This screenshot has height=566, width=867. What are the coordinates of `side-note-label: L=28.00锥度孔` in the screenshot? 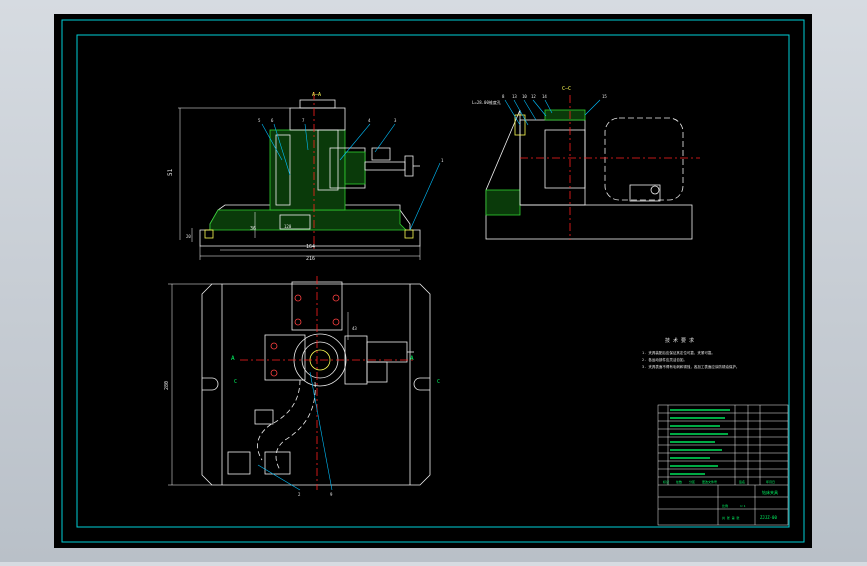 It's located at (486, 102).